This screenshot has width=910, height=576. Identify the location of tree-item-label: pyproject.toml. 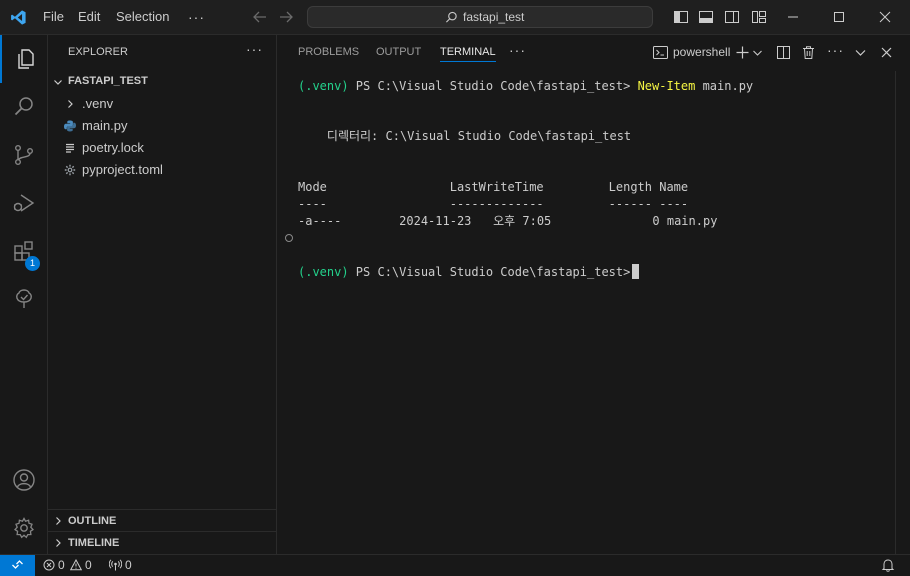
(122, 169).